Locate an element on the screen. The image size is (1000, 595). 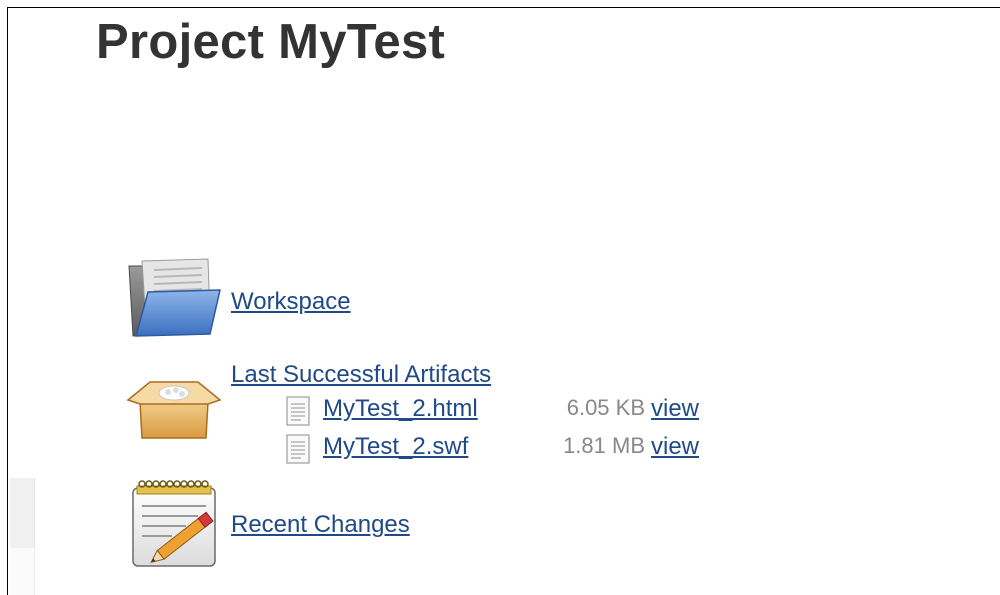
side-panel-tab is located at coordinates (22, 513).